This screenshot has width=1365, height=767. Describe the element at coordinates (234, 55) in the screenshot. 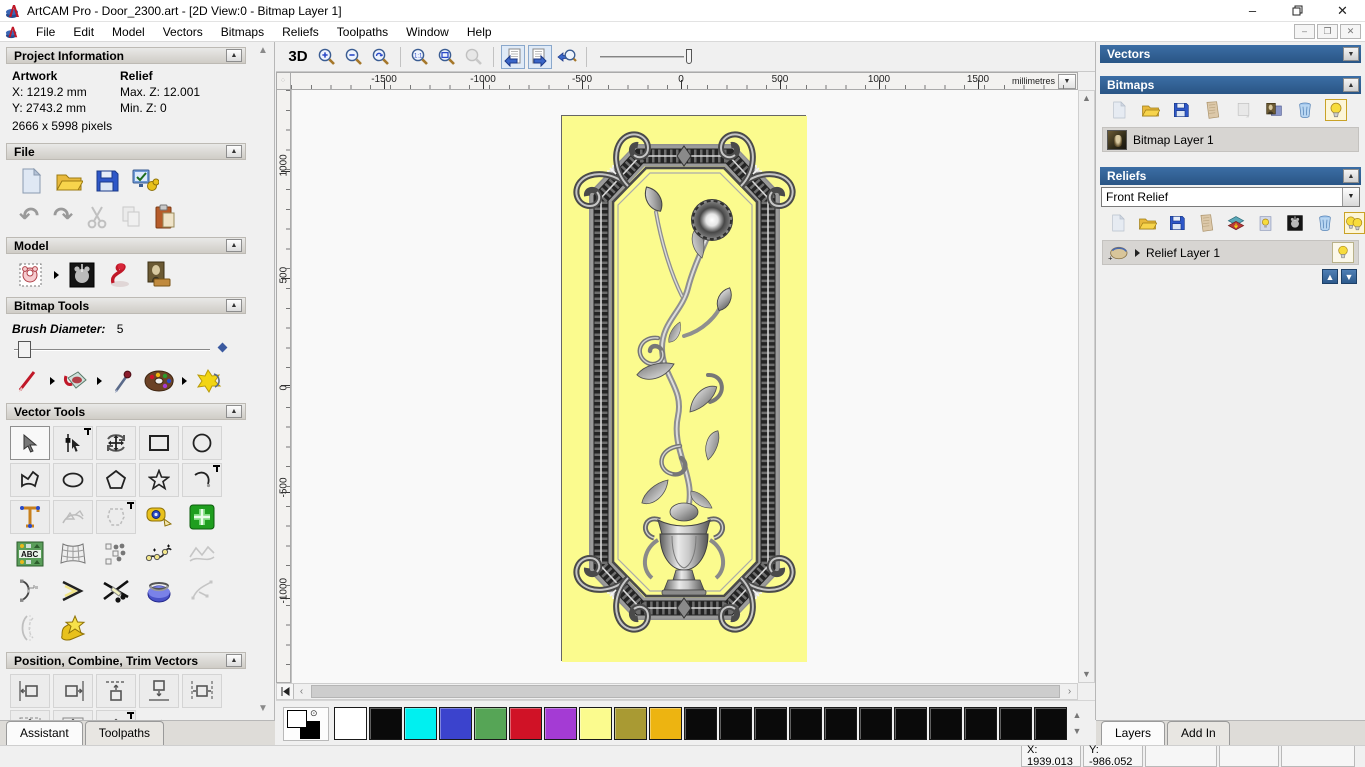

I see `collapse-project-information-button: ▲` at that location.